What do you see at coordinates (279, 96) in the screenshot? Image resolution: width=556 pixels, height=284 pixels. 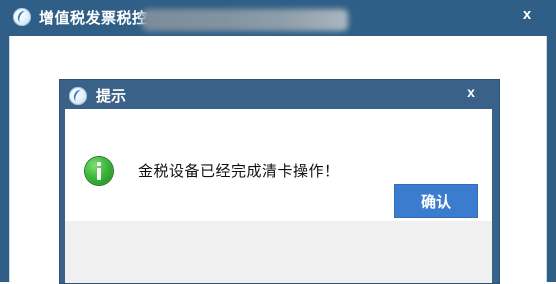 I see `dialog-titlebar: 提示 x` at bounding box center [279, 96].